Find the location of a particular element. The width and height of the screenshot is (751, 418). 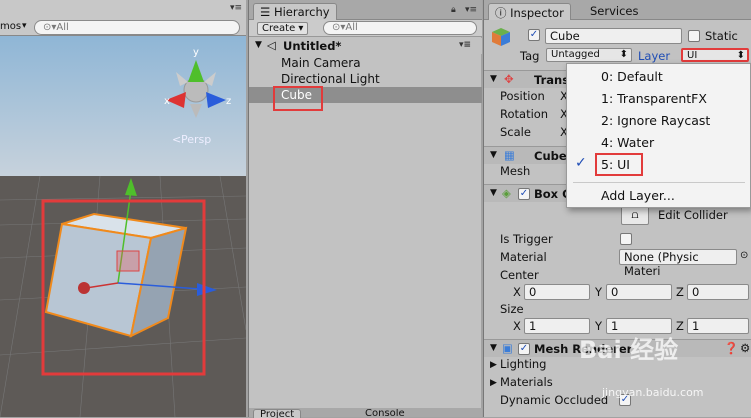

hierarchy-tabbar: ☰ Hierarchy 🔒︎ ▾≡ is located at coordinates (365, 10).